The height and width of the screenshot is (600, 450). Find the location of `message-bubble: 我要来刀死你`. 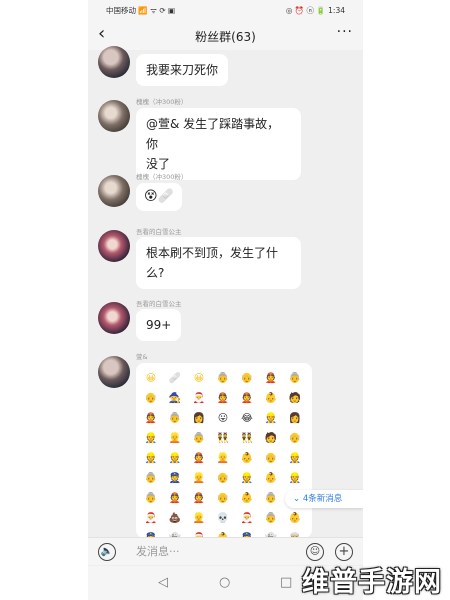

message-bubble: 我要来刀死你 is located at coordinates (182, 70).